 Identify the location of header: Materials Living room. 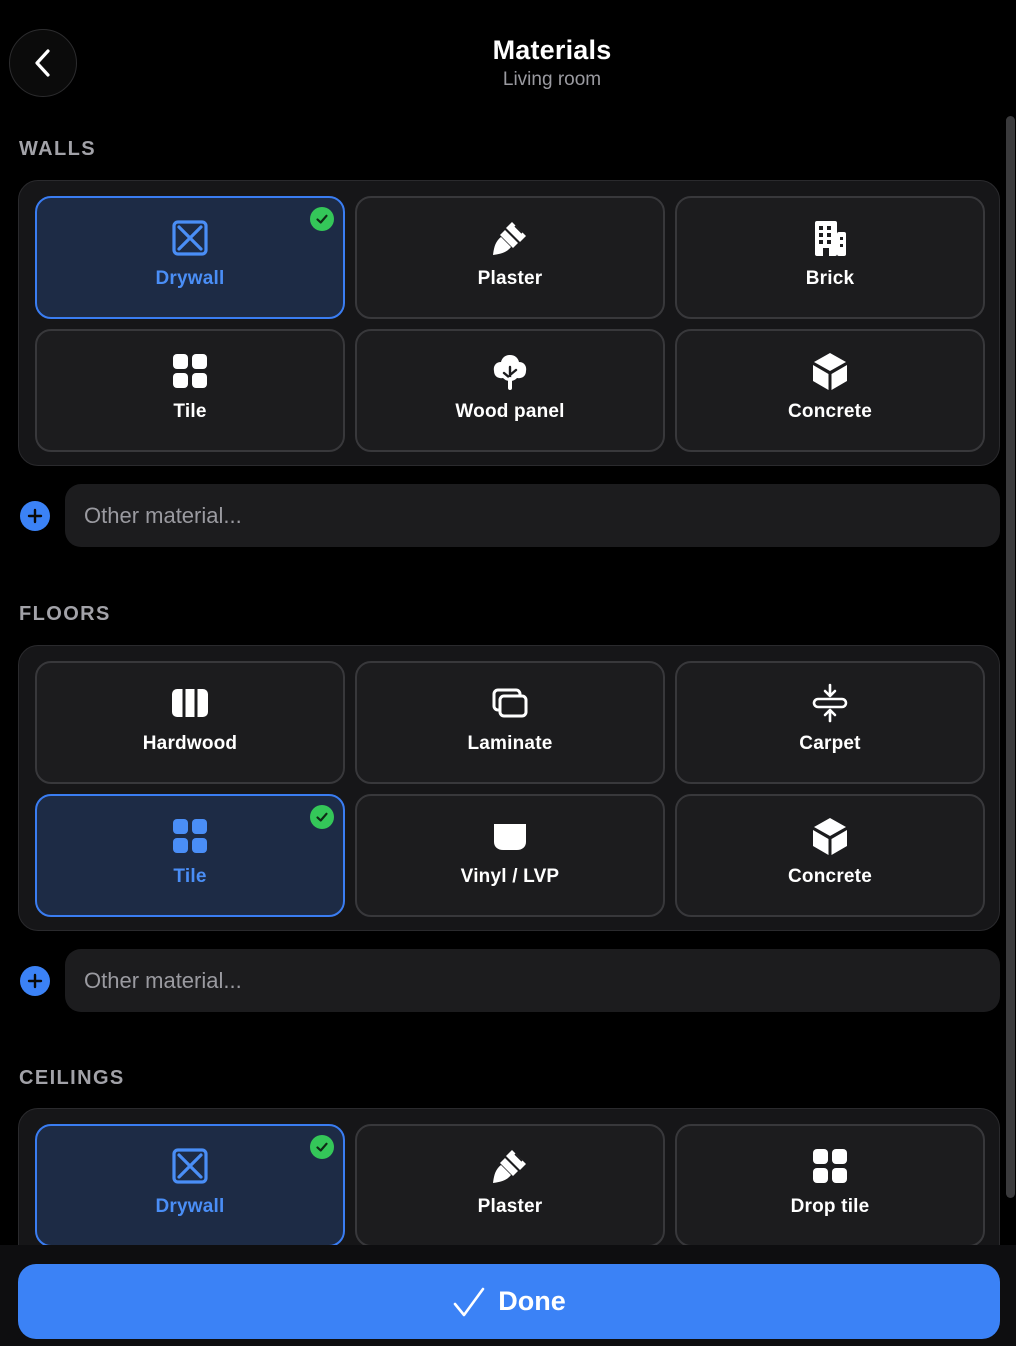
(508, 55).